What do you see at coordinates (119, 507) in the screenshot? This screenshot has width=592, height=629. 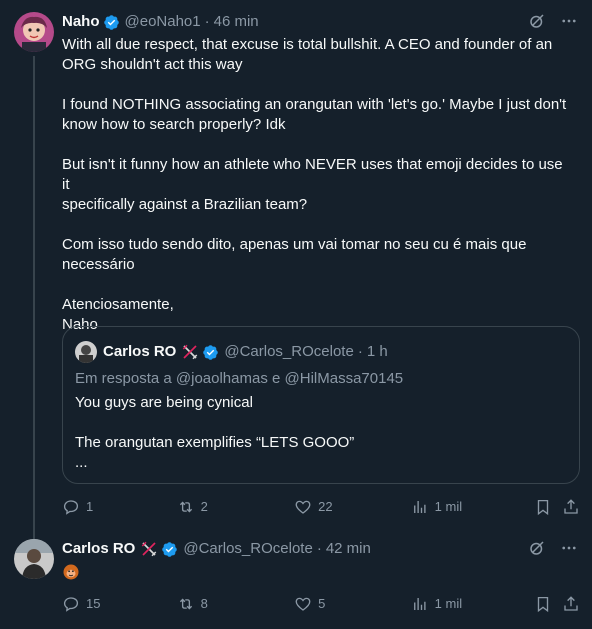 I see `reply-button: 1` at bounding box center [119, 507].